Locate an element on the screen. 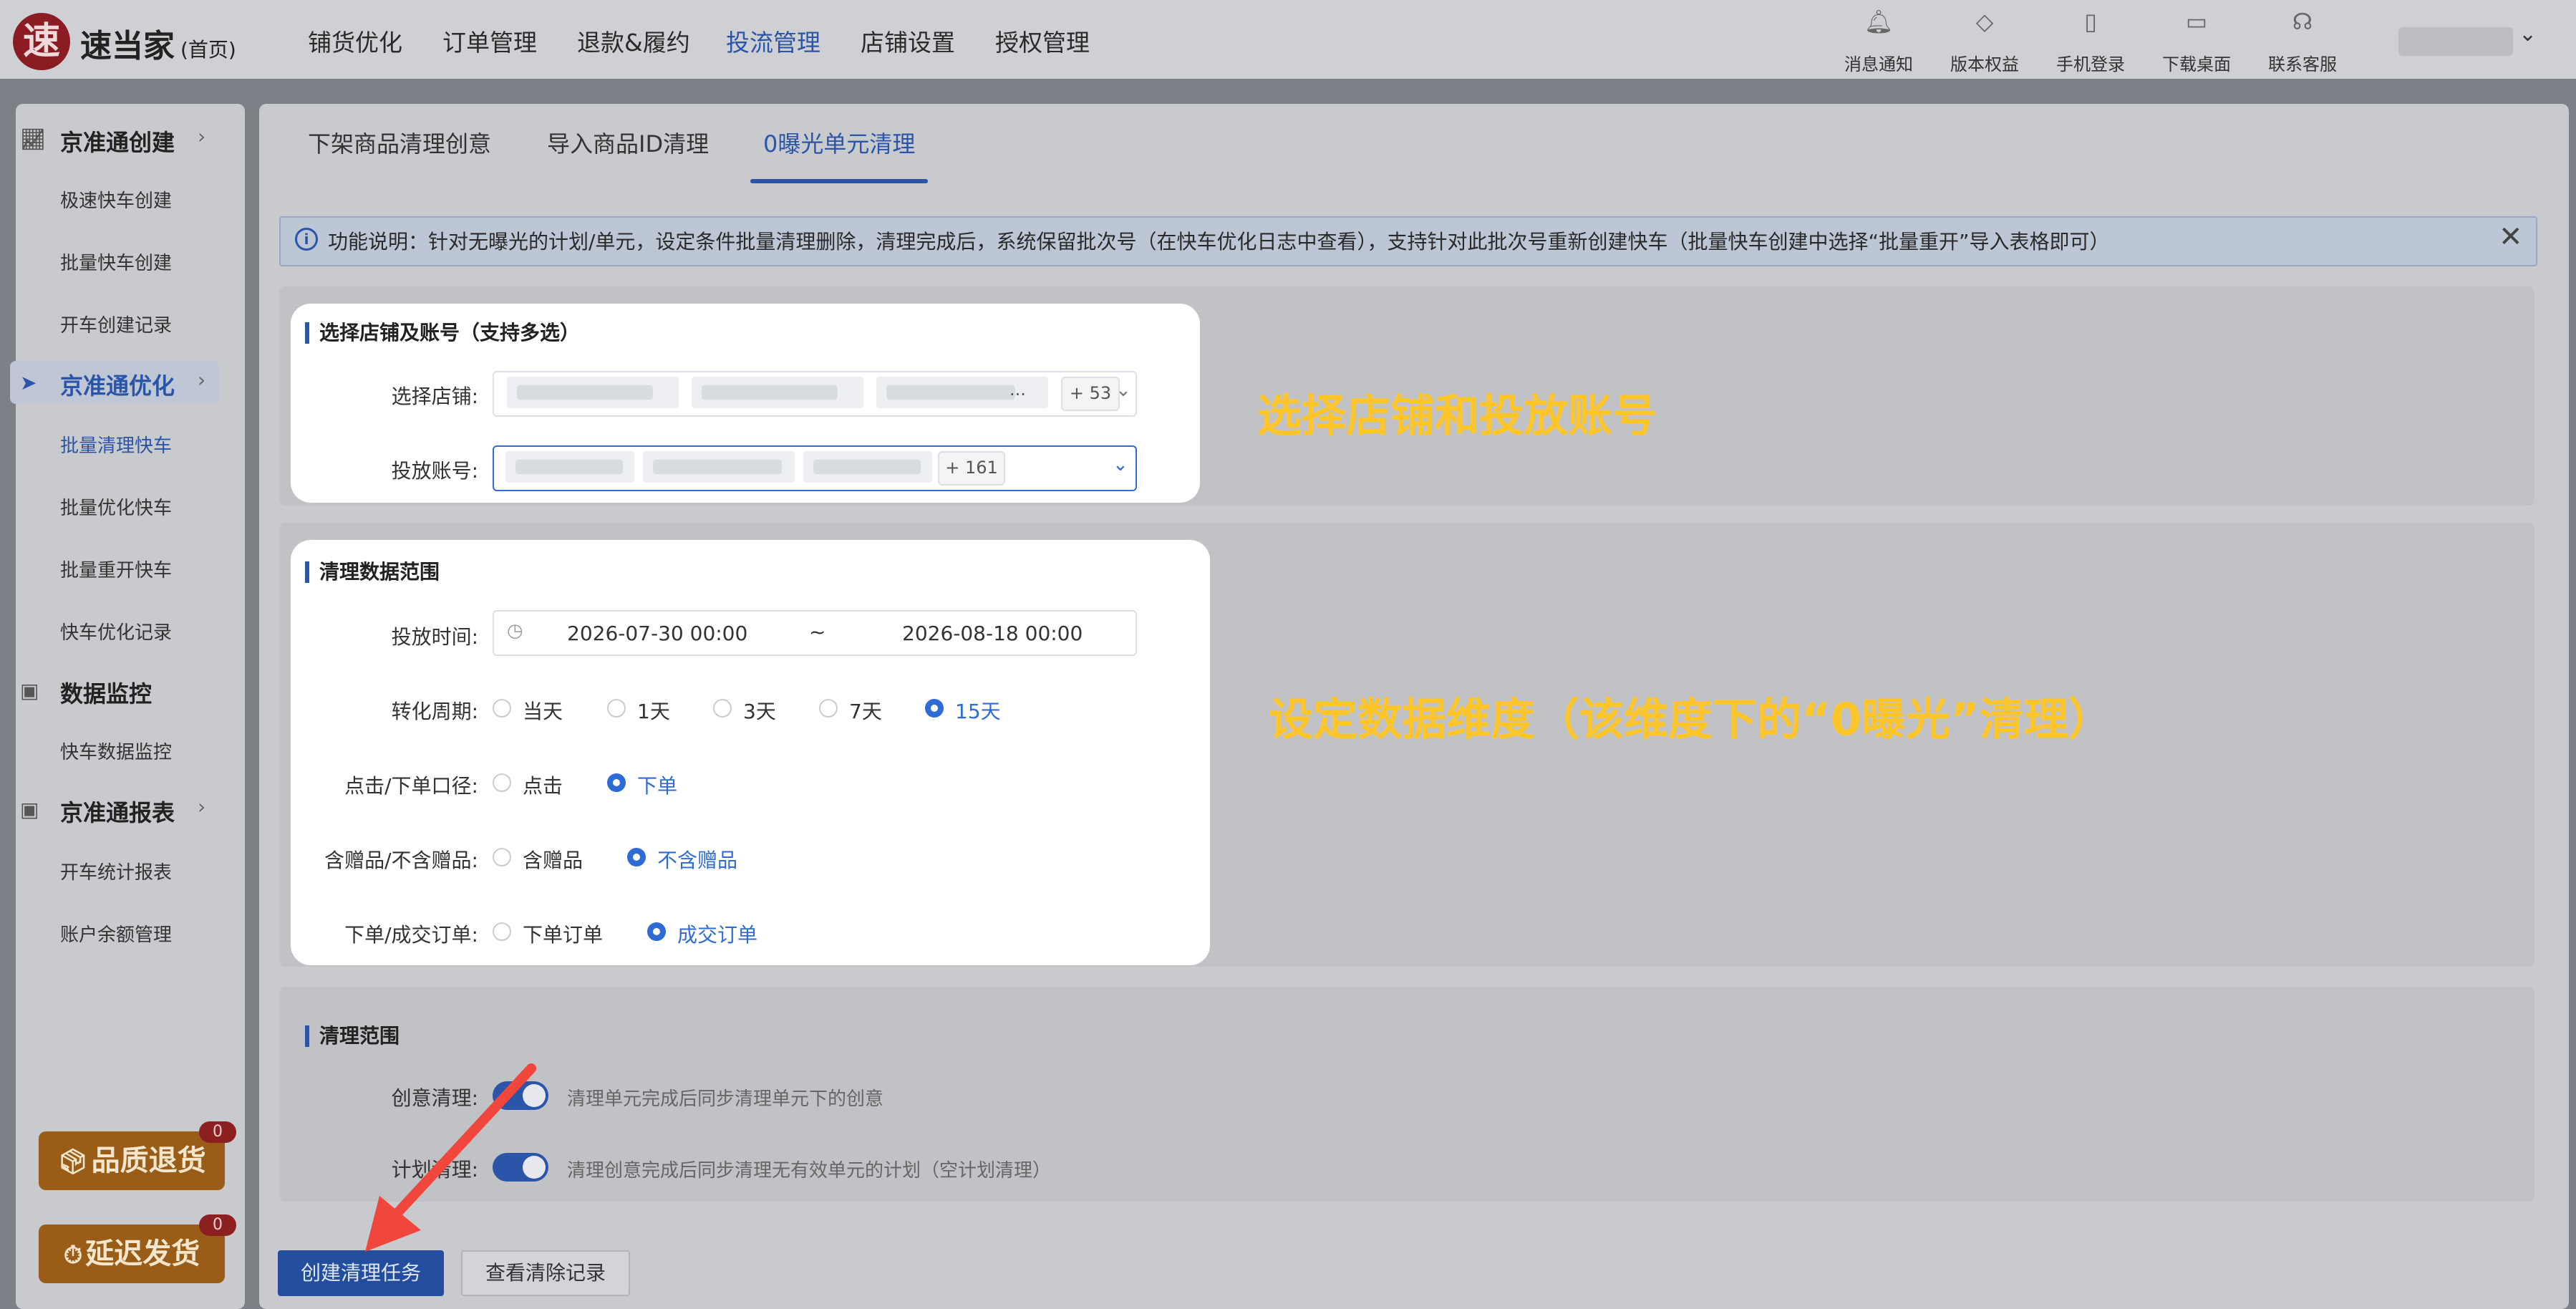 The width and height of the screenshot is (2576, 1309). arrow-head is located at coordinates (393, 1224).